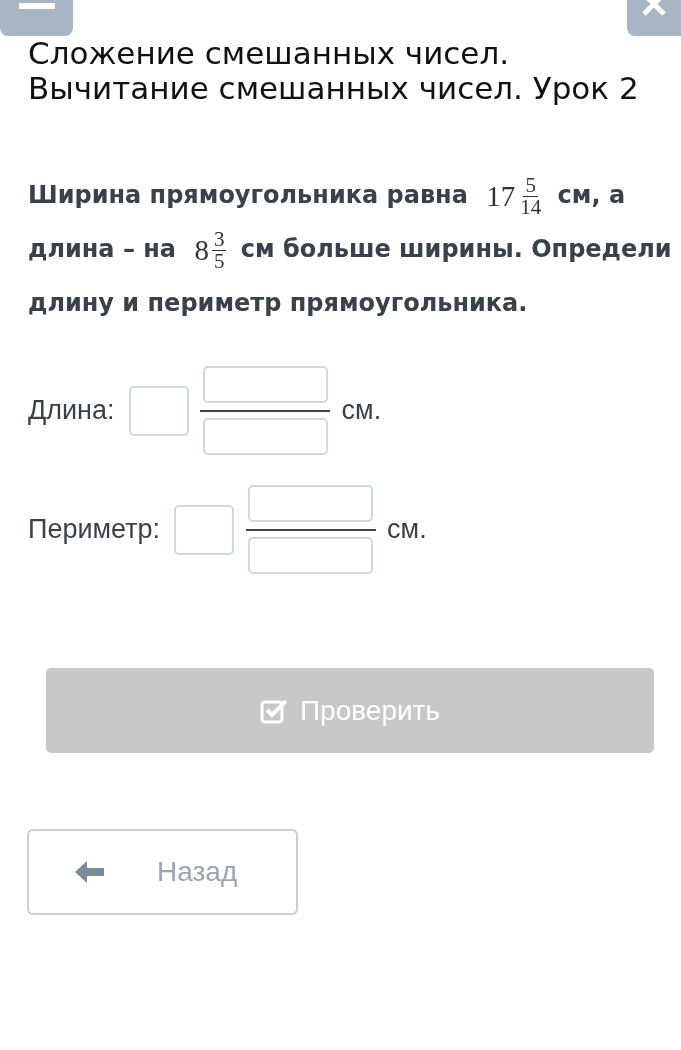 This screenshot has height=1050, width=681. What do you see at coordinates (94, 529) in the screenshot?
I see `answer-label: Периметр:` at bounding box center [94, 529].